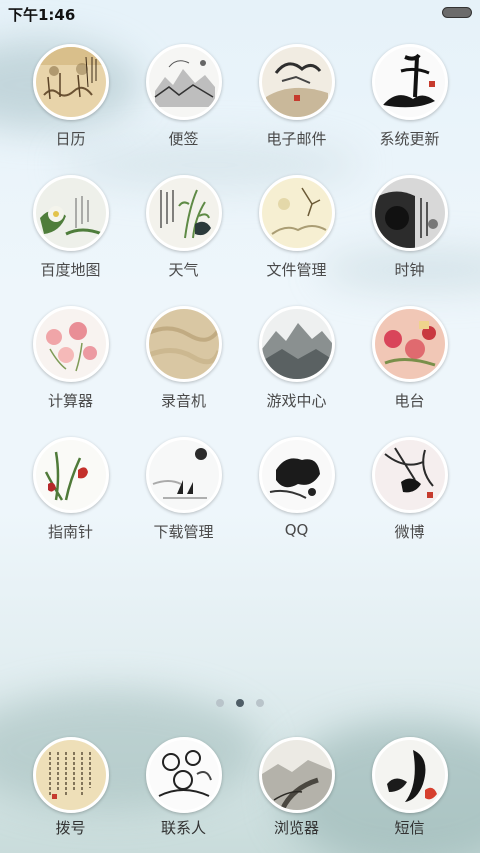 The image size is (480, 853). What do you see at coordinates (183, 475) in the screenshot?
I see `download-manager-painting-icon` at bounding box center [183, 475].